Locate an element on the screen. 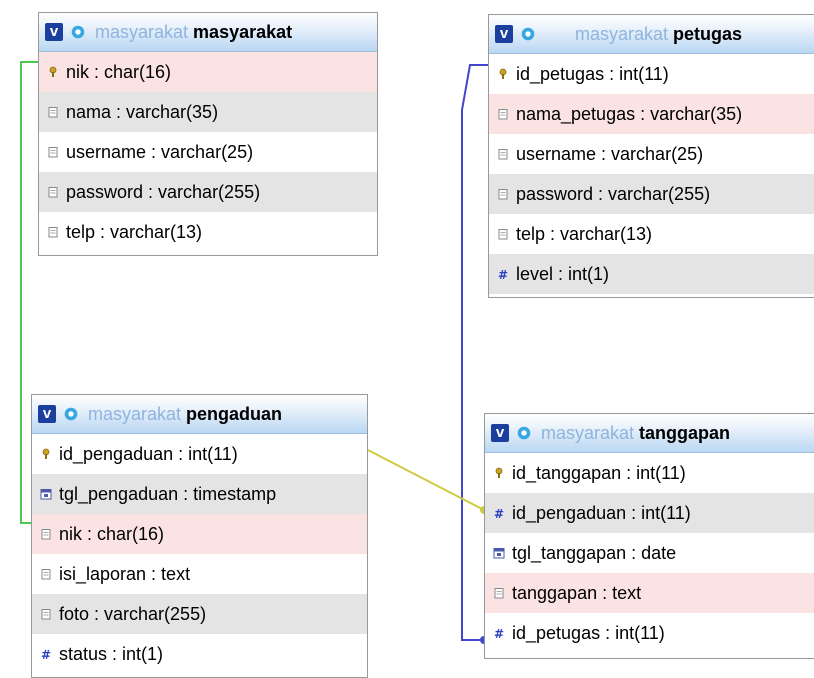  column-row: id_petugas : int(11) is located at coordinates (651, 74).